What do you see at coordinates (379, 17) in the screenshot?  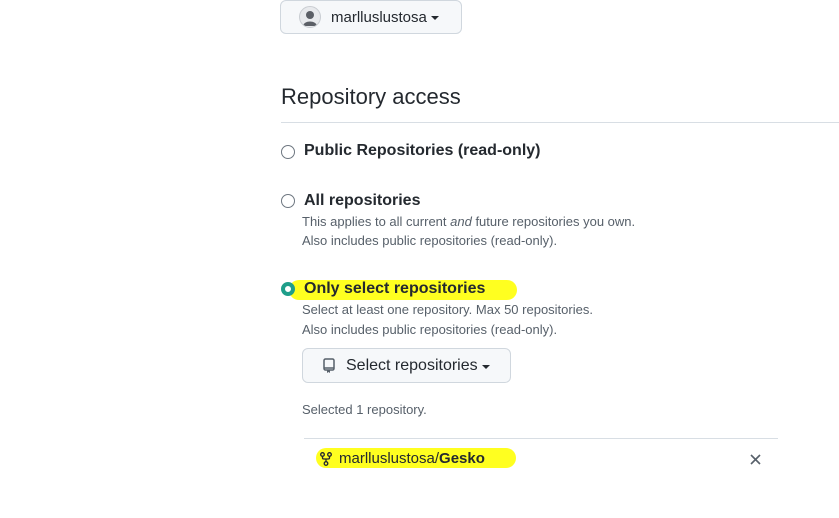 I see `owner-name: marlluslustosa` at bounding box center [379, 17].